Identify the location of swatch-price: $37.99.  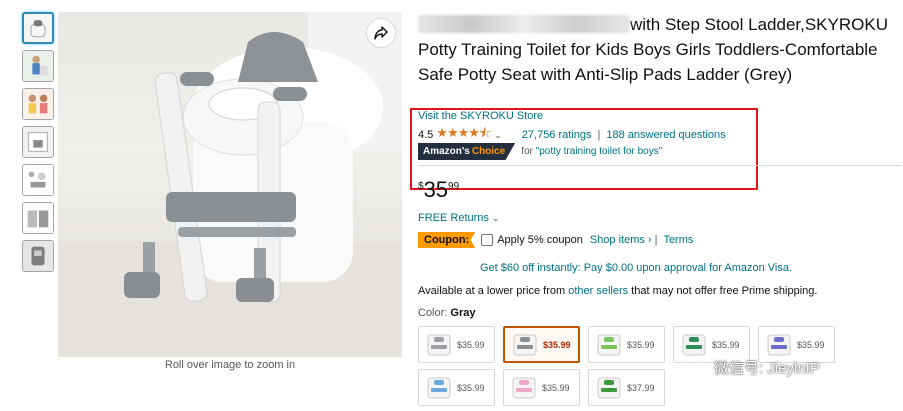
(641, 387).